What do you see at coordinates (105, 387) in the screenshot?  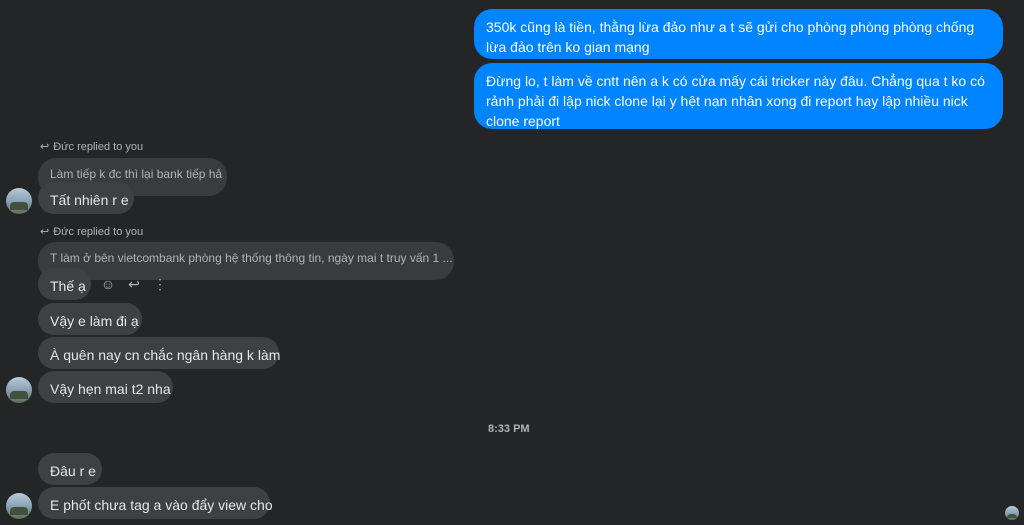 I see `incoming-message: Vậy hẹn mai t2 nha` at bounding box center [105, 387].